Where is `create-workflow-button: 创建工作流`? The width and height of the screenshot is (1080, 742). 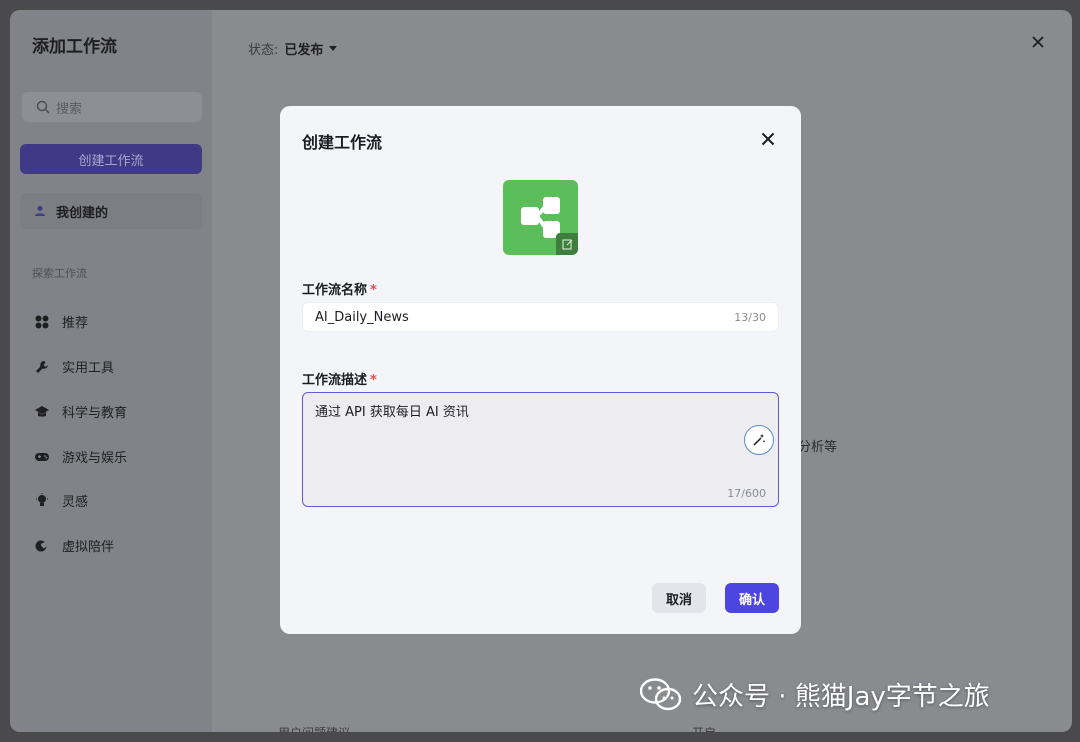 create-workflow-button: 创建工作流 is located at coordinates (111, 159).